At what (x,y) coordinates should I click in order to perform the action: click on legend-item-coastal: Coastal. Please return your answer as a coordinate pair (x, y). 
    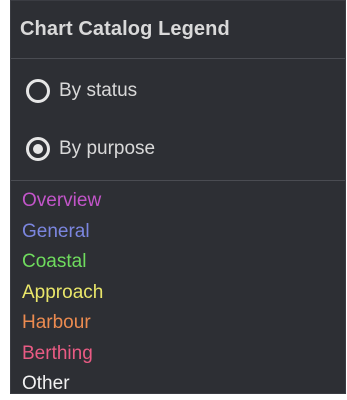
    Looking at the image, I should click on (54, 261).